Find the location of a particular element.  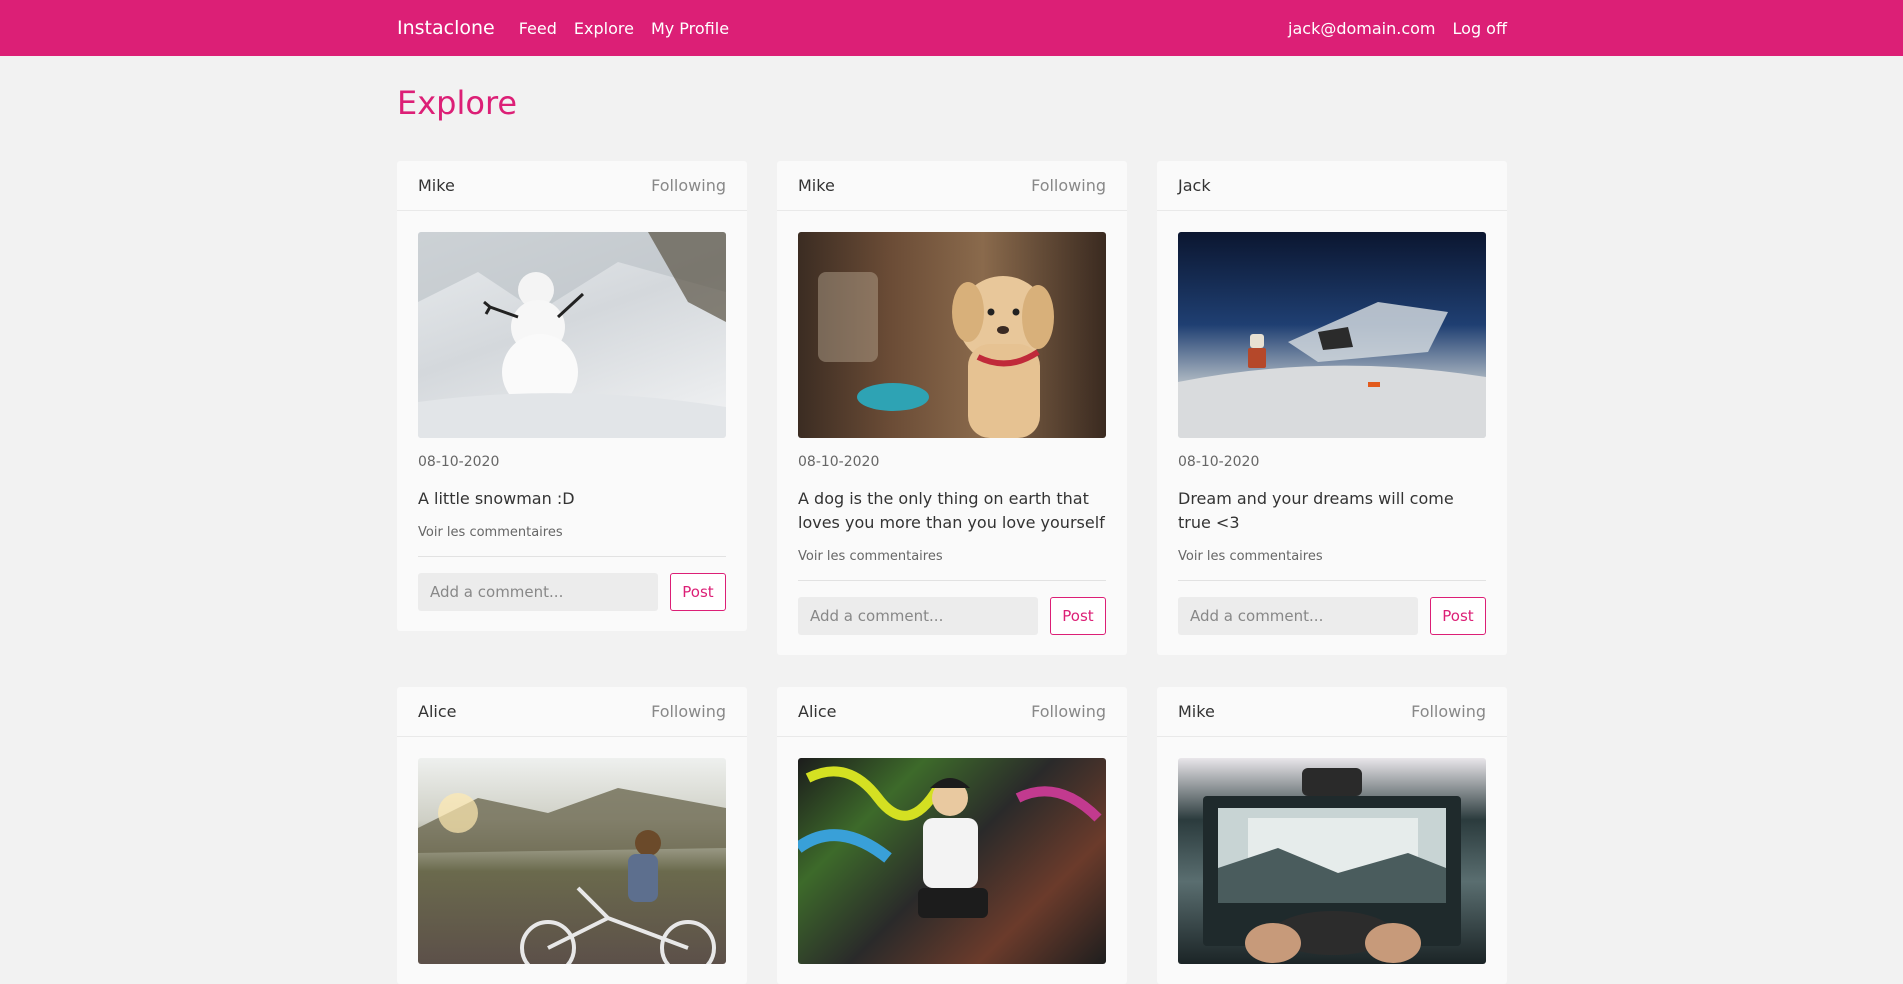

navbar-left: Instaclone Feed Explore My Profile is located at coordinates (571, 28).